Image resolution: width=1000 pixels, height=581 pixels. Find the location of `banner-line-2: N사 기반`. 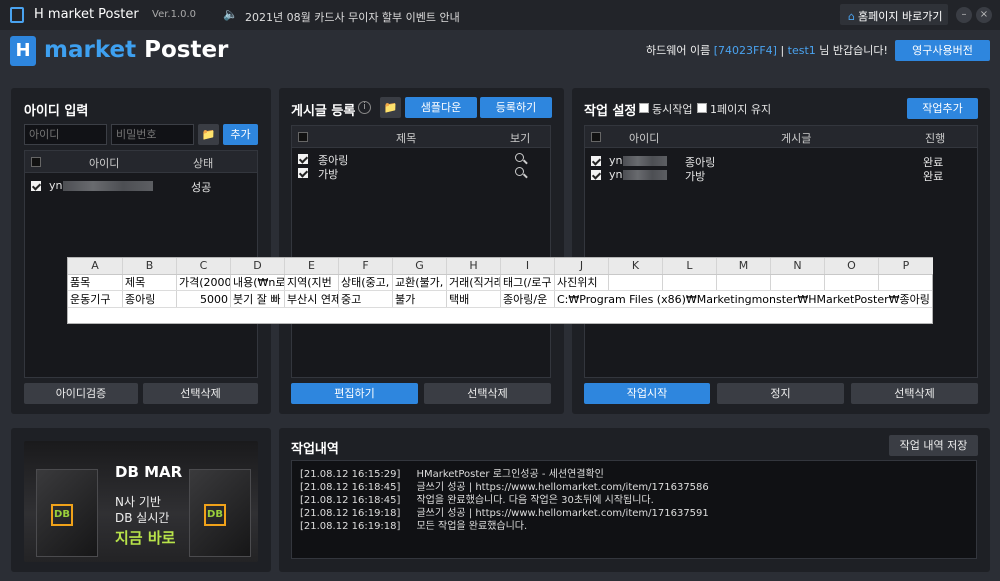

banner-line-2: N사 기반 is located at coordinates (138, 502).